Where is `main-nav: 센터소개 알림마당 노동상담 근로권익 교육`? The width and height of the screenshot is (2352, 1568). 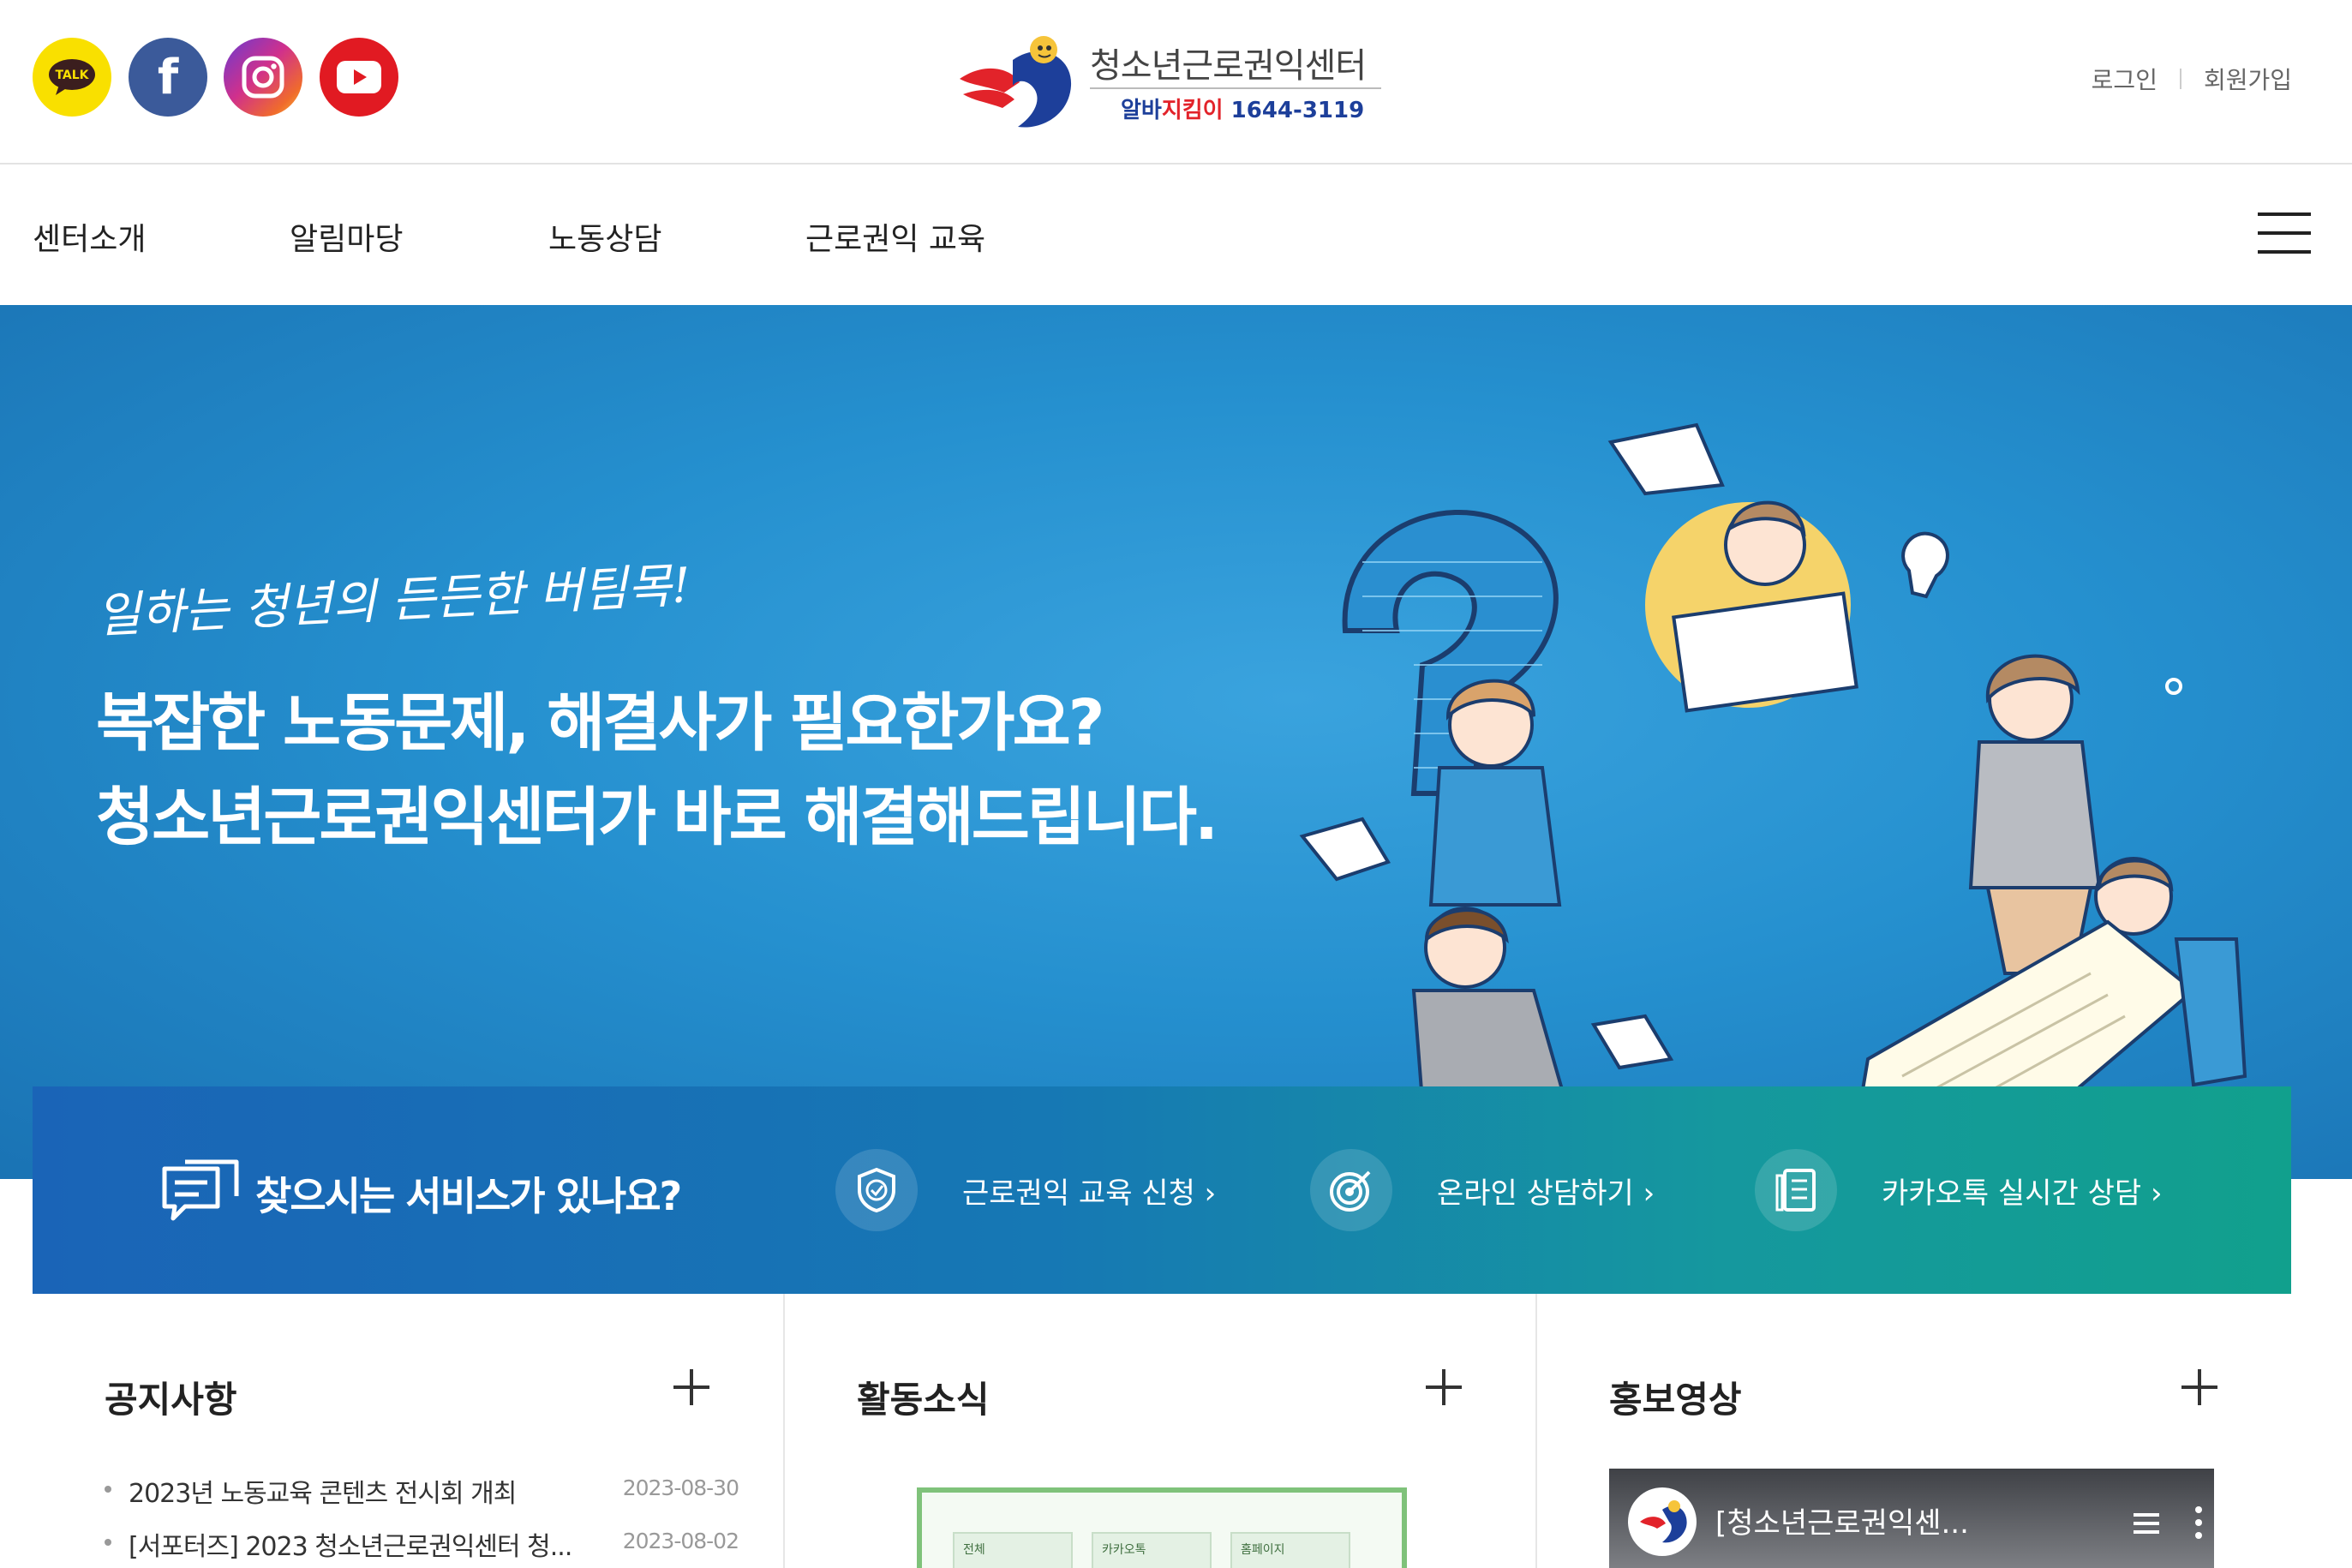
main-nav: 센터소개 알림마당 노동상담 근로권익 교육 is located at coordinates (1176, 235).